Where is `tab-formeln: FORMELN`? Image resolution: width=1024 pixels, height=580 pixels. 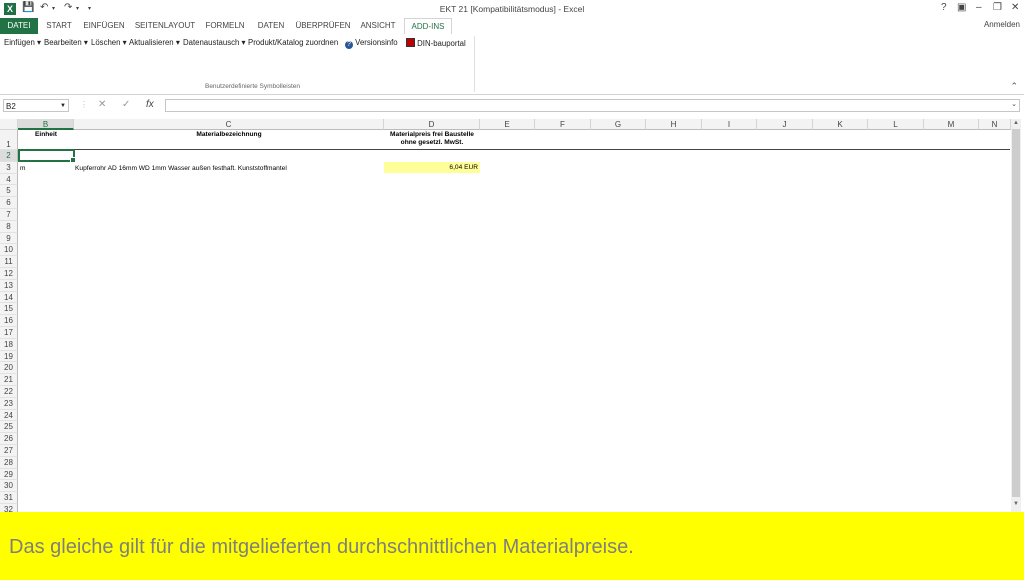
tab-formeln: FORMELN is located at coordinates (225, 26).